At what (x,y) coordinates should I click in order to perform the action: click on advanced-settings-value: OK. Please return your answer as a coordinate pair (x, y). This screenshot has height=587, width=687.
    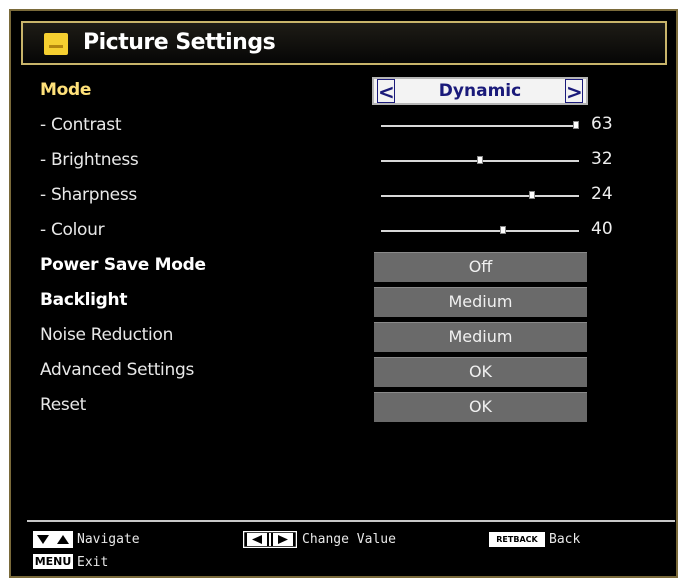
    Looking at the image, I should click on (480, 371).